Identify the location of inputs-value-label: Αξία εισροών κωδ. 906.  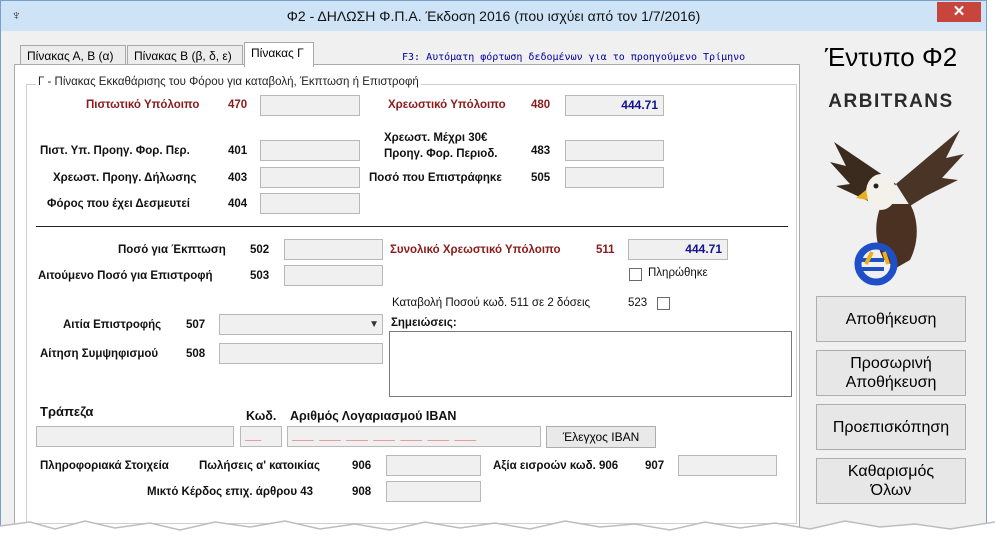
(556, 466).